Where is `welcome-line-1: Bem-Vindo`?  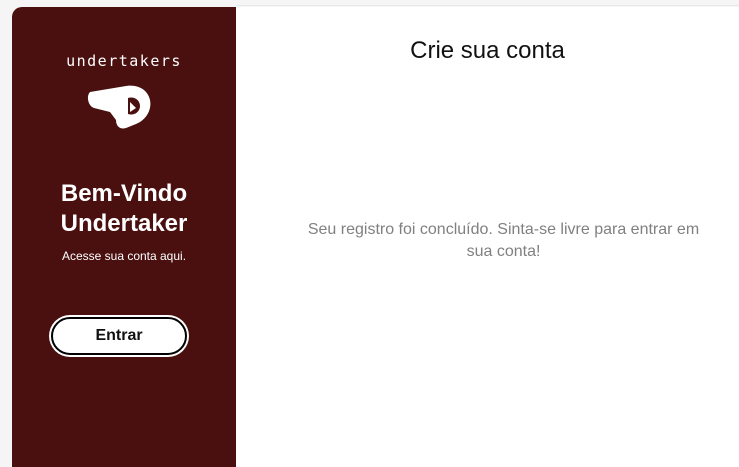
welcome-line-1: Bem-Vindo is located at coordinates (124, 193).